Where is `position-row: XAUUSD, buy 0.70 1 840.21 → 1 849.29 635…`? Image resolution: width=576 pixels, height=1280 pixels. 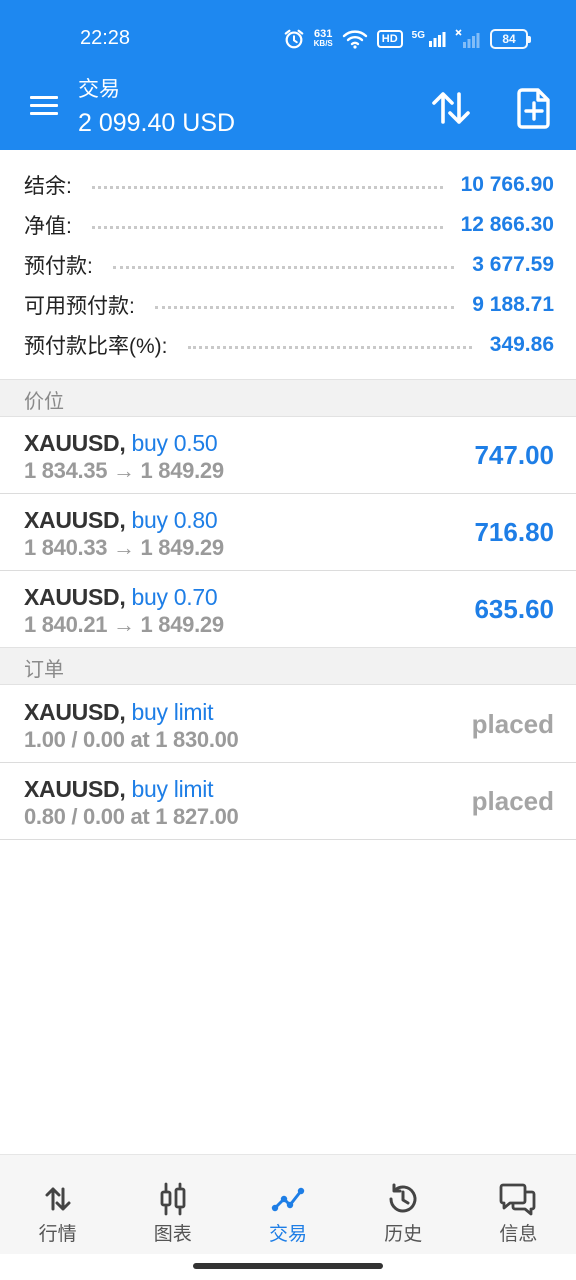 position-row: XAUUSD, buy 0.70 1 840.21 → 1 849.29 635… is located at coordinates (288, 609).